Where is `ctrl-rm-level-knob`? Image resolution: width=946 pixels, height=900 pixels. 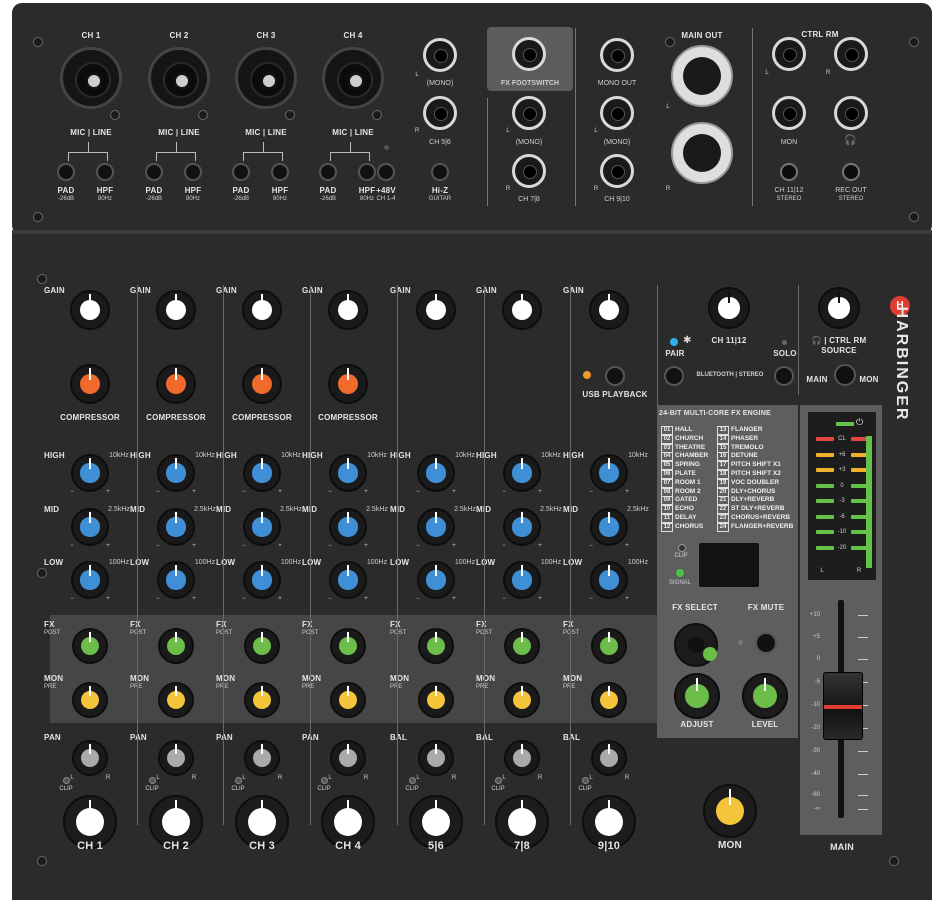
ctrl-rm-level-knob is located at coordinates (839, 308).